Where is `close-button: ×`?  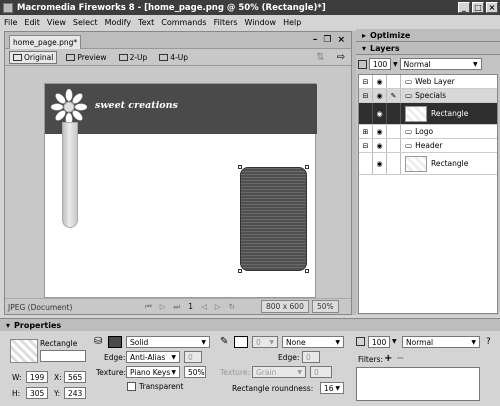 close-button: × is located at coordinates (492, 7).